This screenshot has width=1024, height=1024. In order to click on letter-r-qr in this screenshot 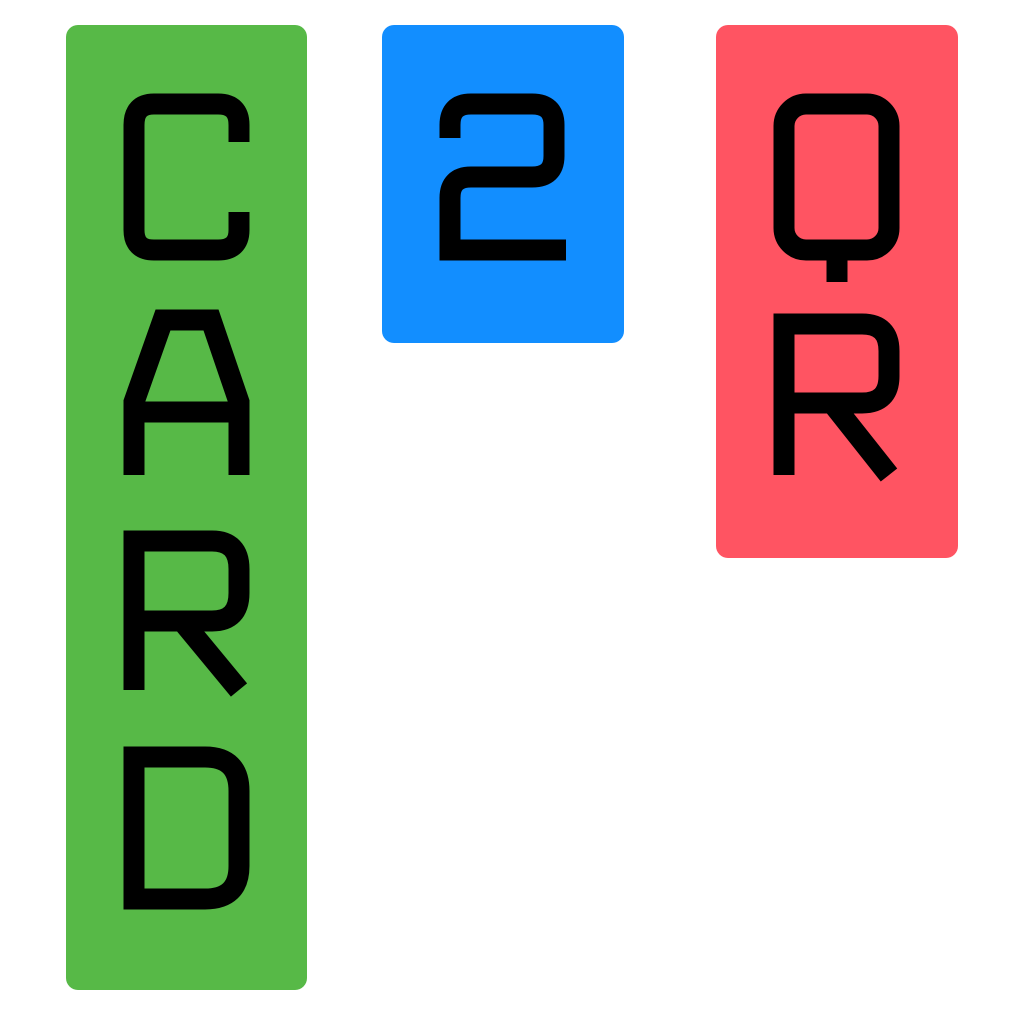, I will do `click(836, 397)`.